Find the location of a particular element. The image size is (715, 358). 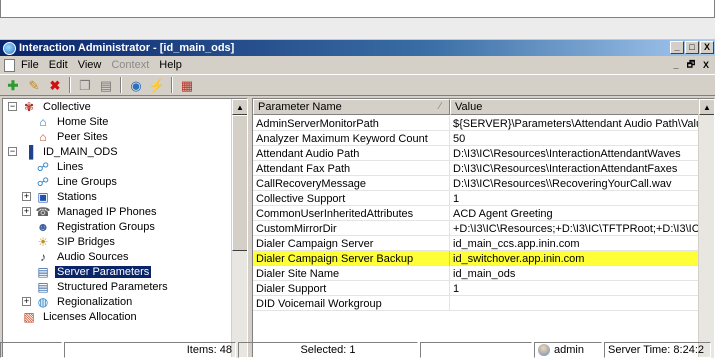

parameter-name-cell: Collective Support is located at coordinates (351, 198).